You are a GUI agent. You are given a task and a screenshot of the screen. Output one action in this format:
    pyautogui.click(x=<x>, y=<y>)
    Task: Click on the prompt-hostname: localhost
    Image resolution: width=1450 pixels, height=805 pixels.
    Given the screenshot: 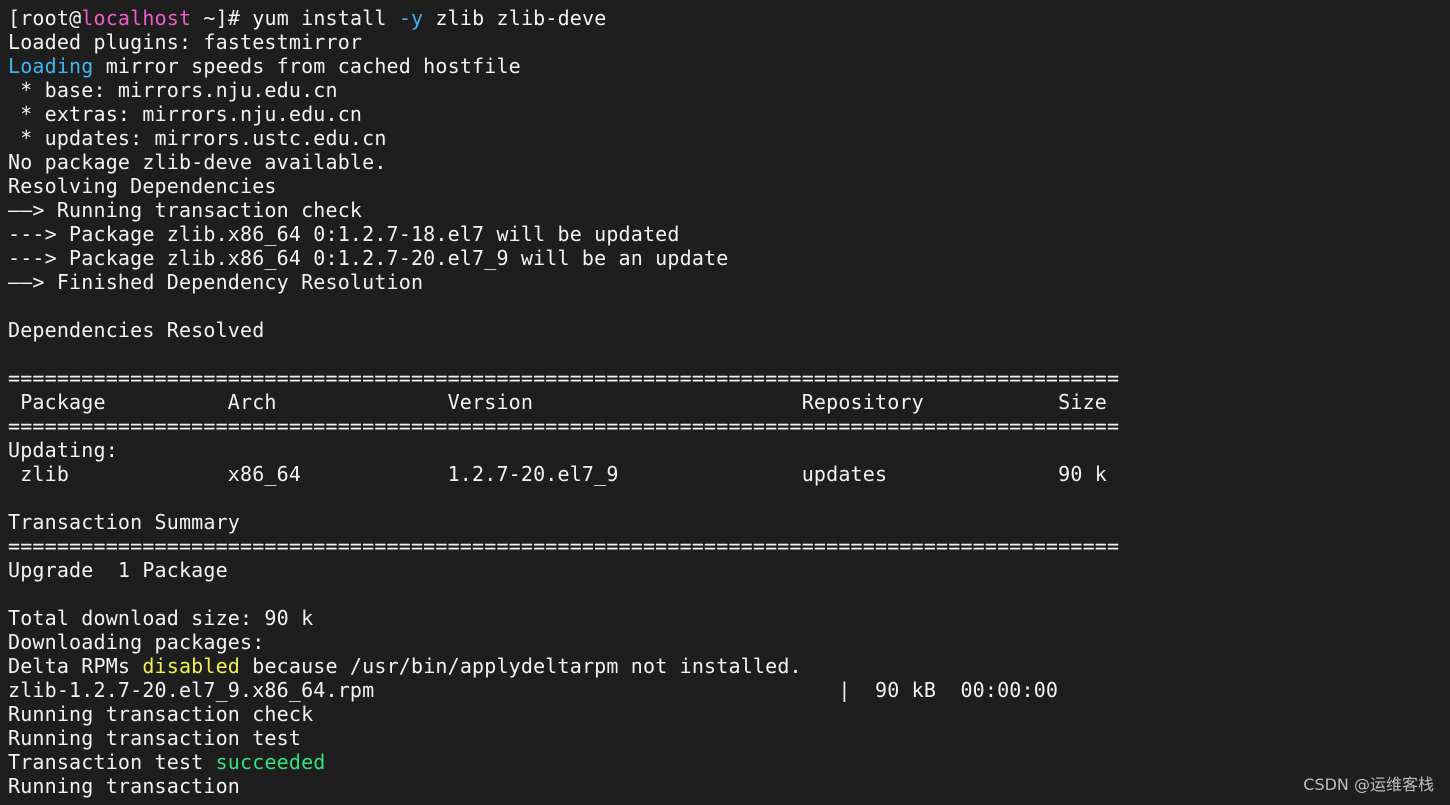 What is the action you would take?
    pyautogui.click(x=136, y=18)
    